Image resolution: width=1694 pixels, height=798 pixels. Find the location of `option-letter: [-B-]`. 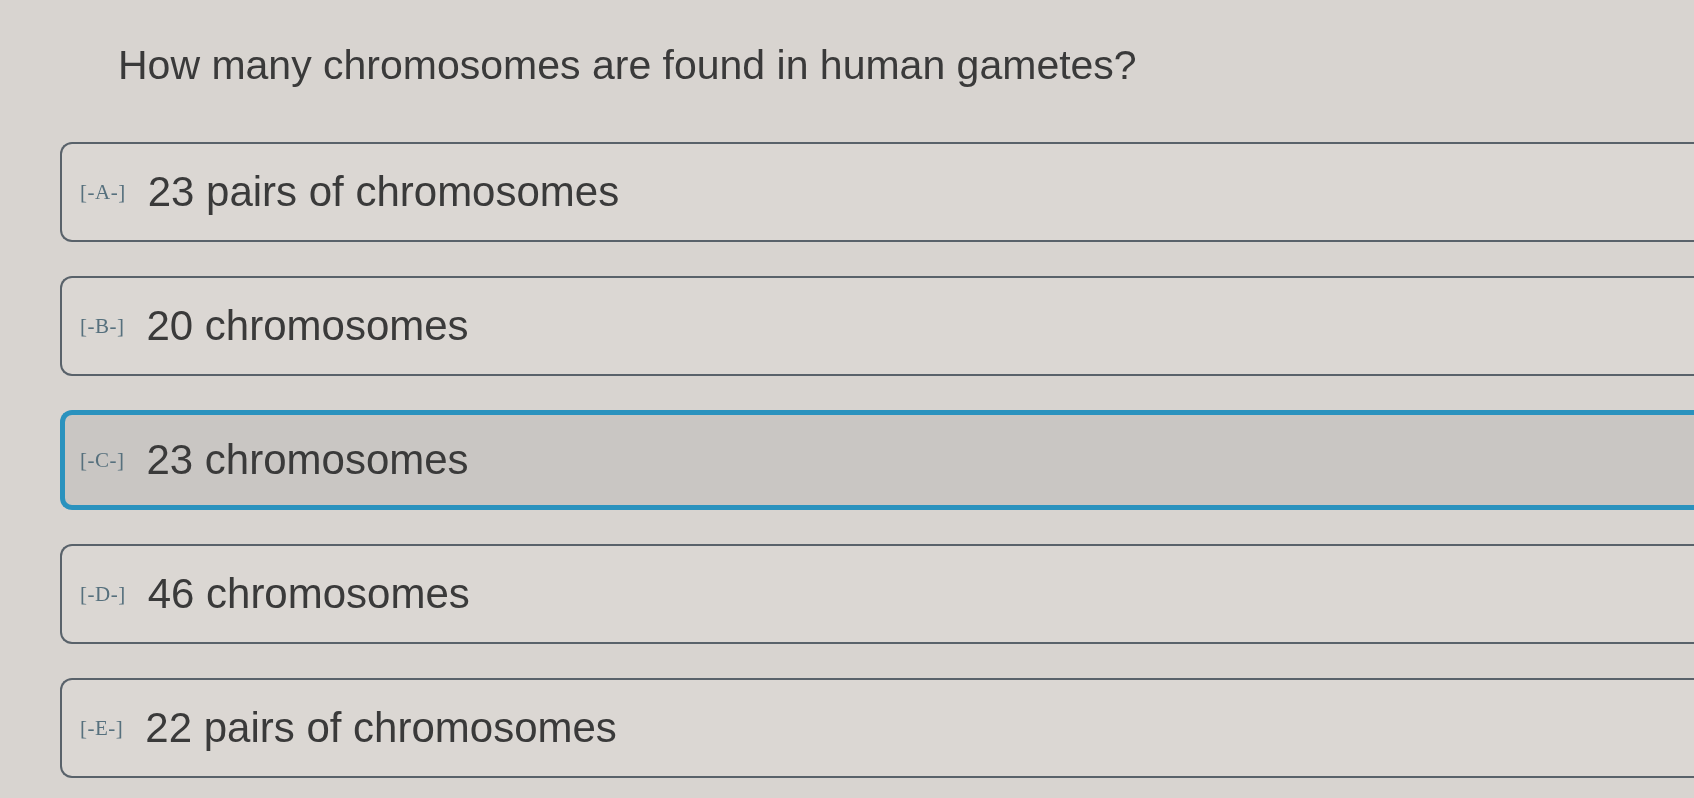

option-letter: [-B-] is located at coordinates (102, 326).